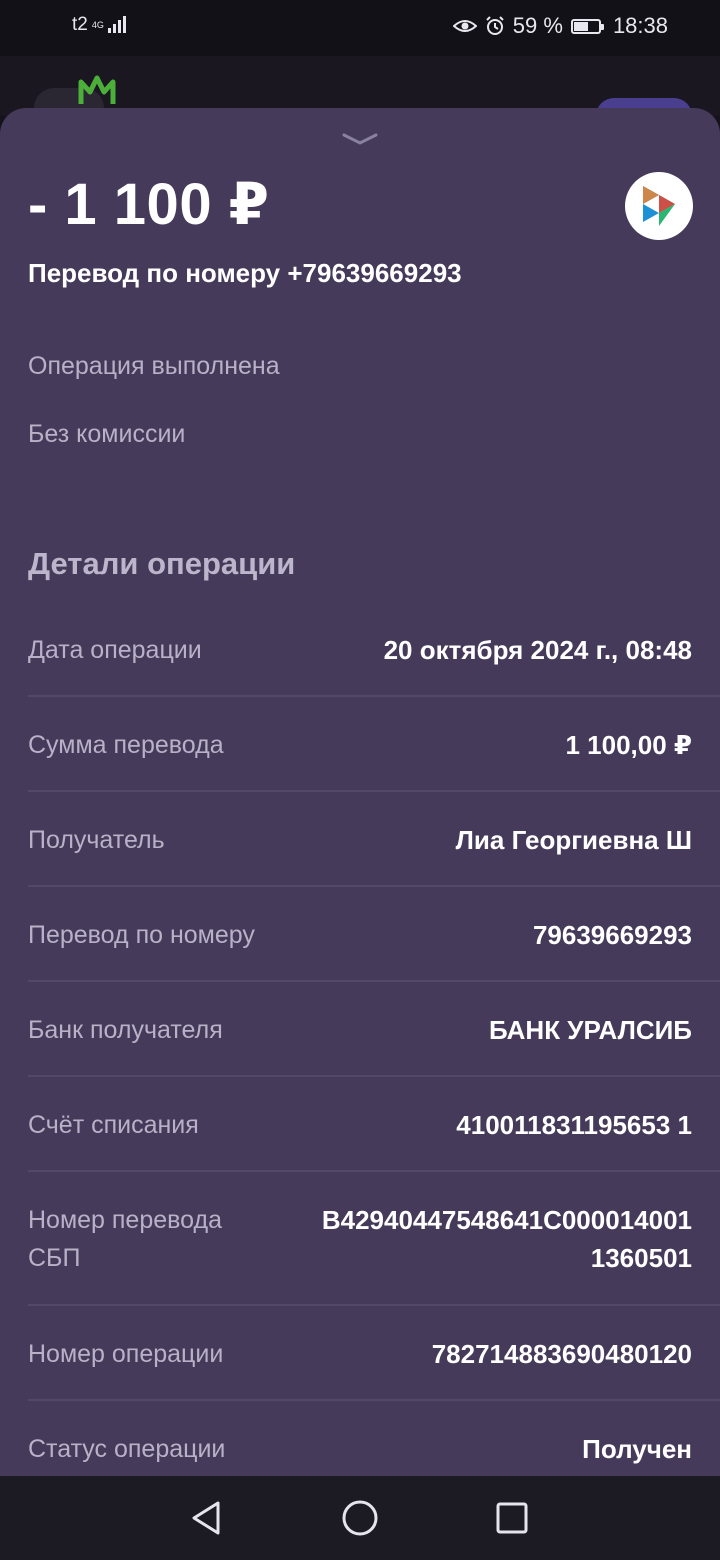 The height and width of the screenshot is (1560, 720). Describe the element at coordinates (628, 745) in the screenshot. I see `detail-value: 1 100,00 ₽` at that location.